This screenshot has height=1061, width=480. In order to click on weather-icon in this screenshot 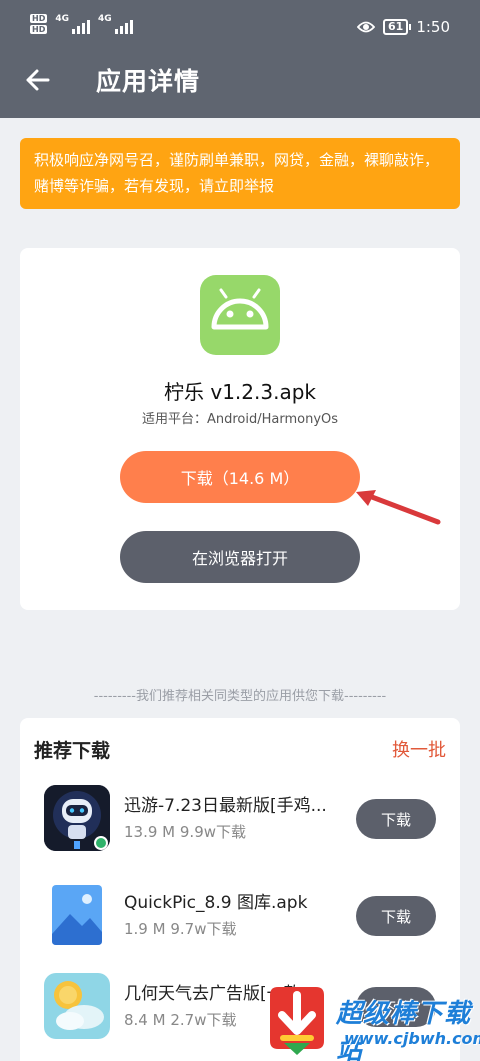, I will do `click(77, 1006)`.